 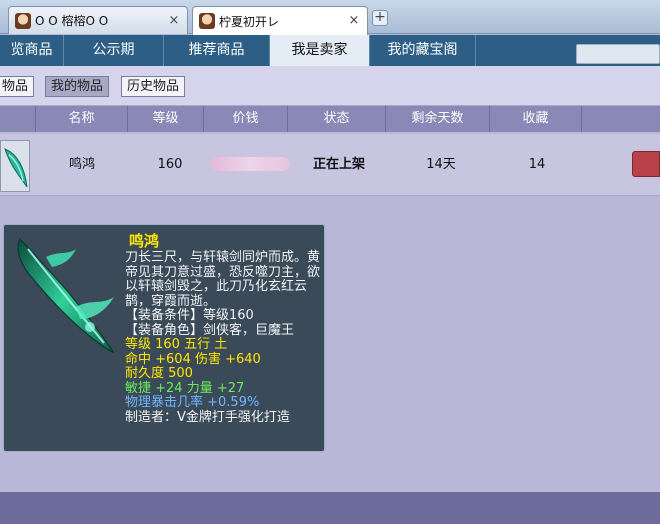 What do you see at coordinates (618, 54) in the screenshot?
I see `search-input` at bounding box center [618, 54].